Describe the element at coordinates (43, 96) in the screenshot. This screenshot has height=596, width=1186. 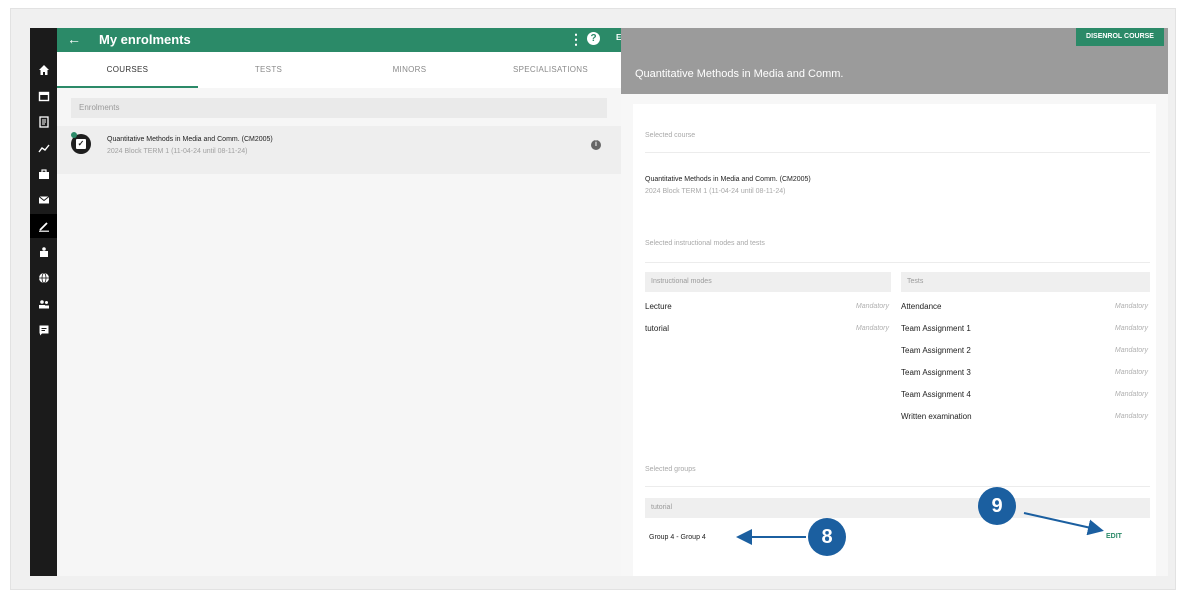
I see `calendar-icon` at that location.